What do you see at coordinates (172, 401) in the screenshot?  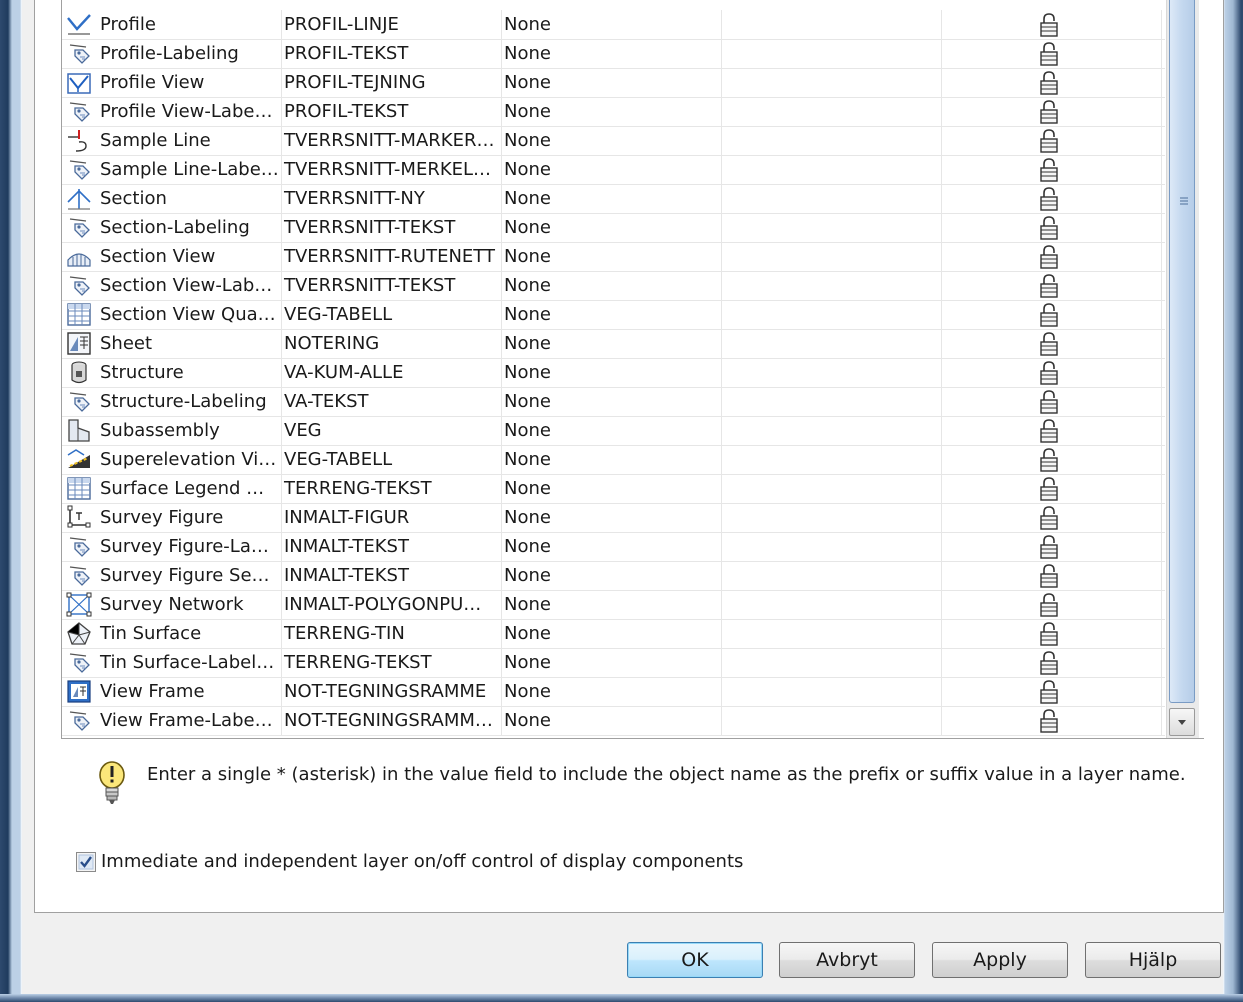 I see `object-name-cell: Structure-Labeling` at bounding box center [172, 401].